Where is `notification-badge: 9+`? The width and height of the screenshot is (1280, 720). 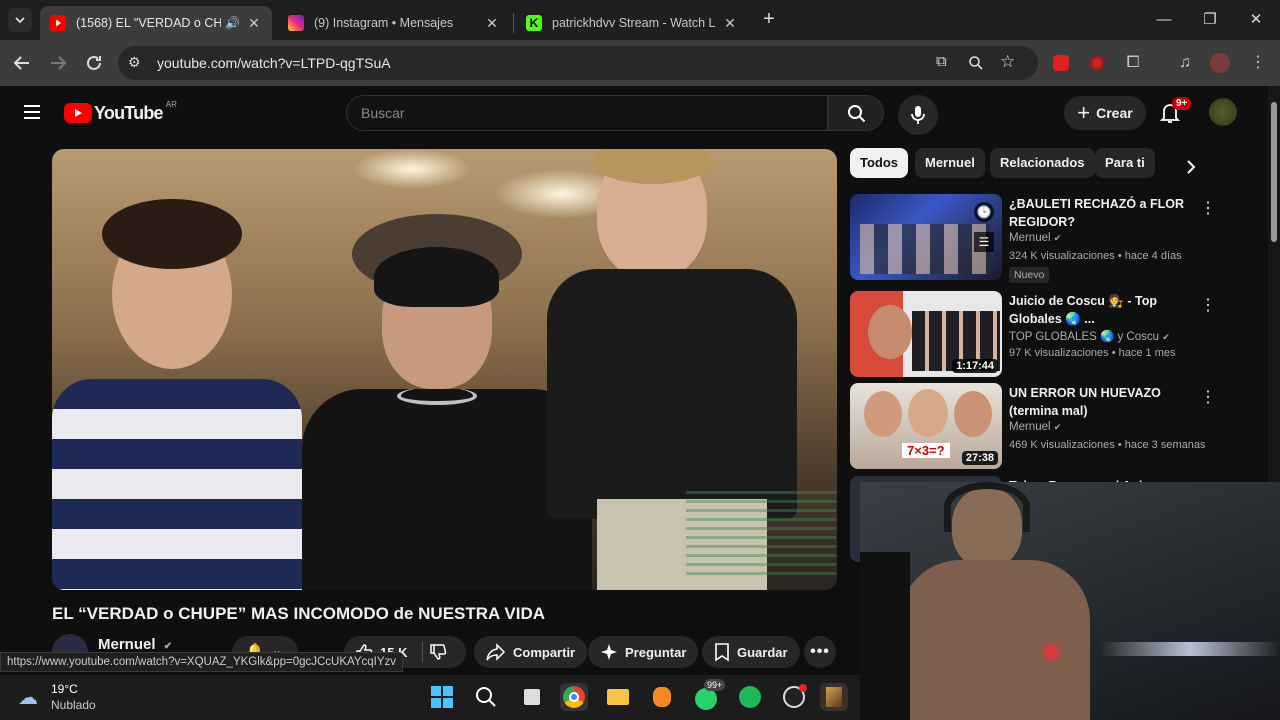 notification-badge: 9+ is located at coordinates (1182, 103).